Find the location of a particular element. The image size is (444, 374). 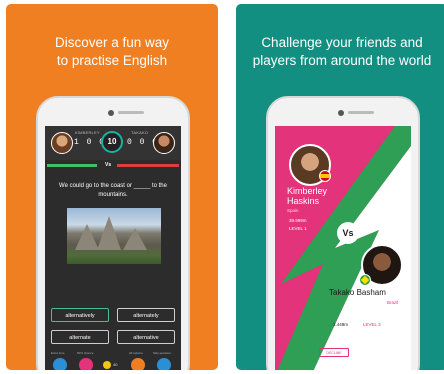

player2-avatar is located at coordinates (164, 143).